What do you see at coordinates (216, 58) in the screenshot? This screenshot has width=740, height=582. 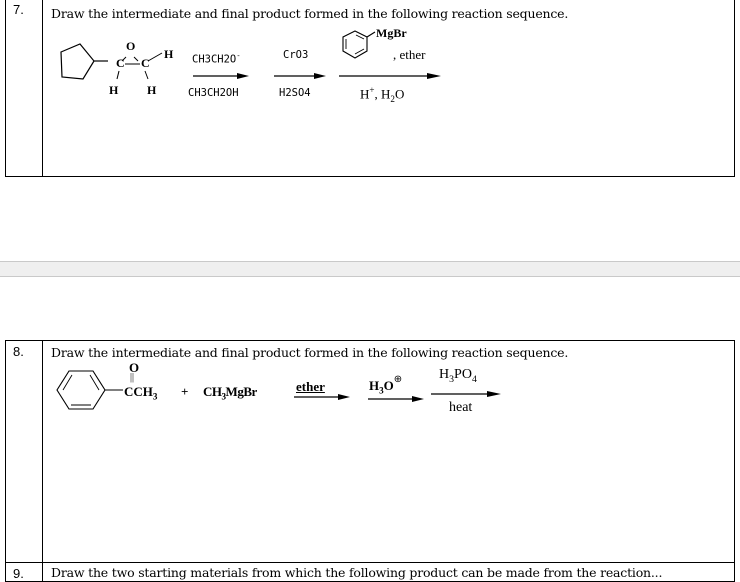 I see `step1-reagent-above: CH3CH2O-` at bounding box center [216, 58].